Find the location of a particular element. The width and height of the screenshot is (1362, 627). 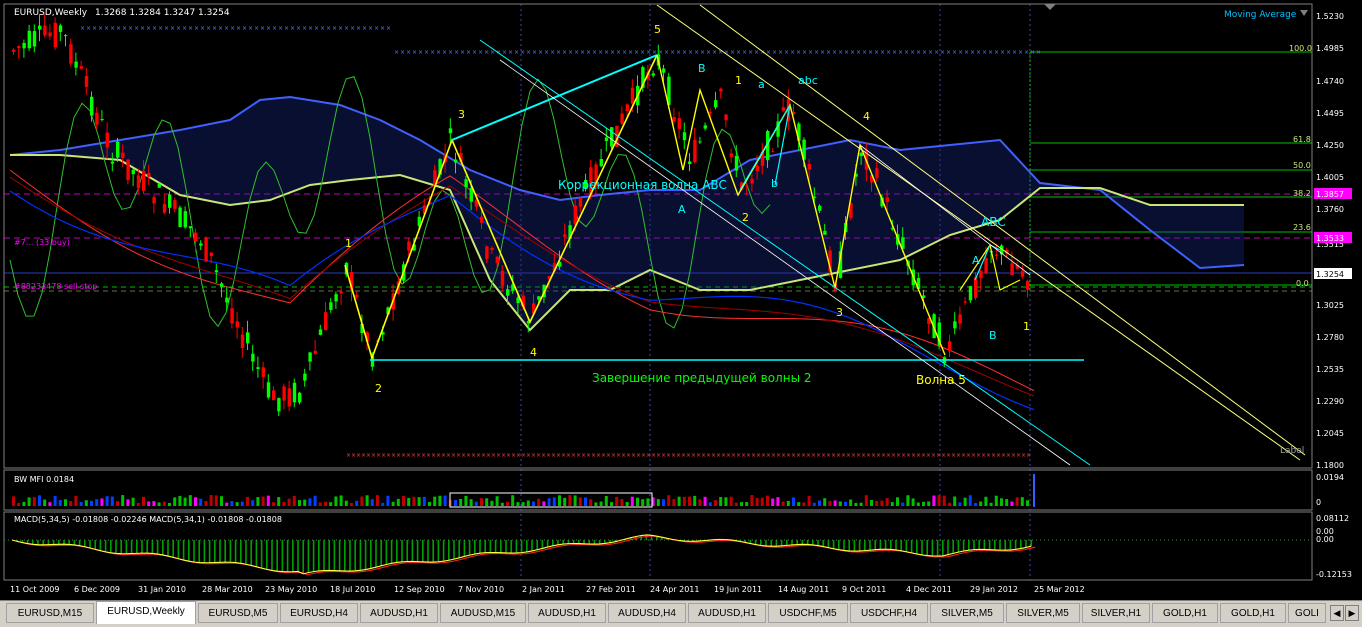

time-tick: 7 Nov 2010 is located at coordinates (481, 589).